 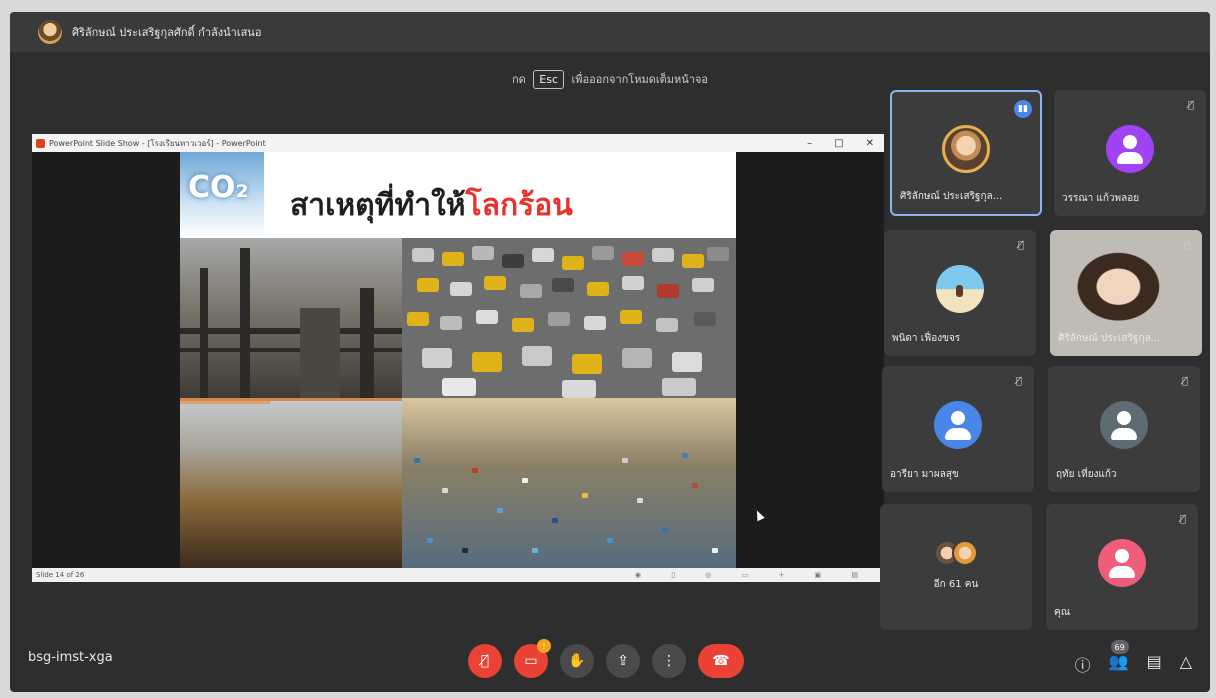 What do you see at coordinates (70, 657) in the screenshot?
I see `meeting-code: bsg-imst-xga` at bounding box center [70, 657].